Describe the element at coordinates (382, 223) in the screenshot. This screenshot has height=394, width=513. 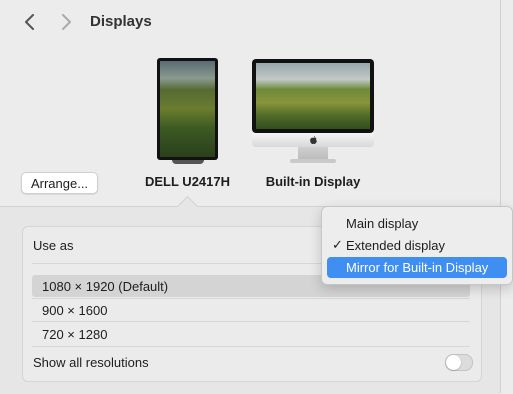
I see `menu-item-label: Main display` at that location.